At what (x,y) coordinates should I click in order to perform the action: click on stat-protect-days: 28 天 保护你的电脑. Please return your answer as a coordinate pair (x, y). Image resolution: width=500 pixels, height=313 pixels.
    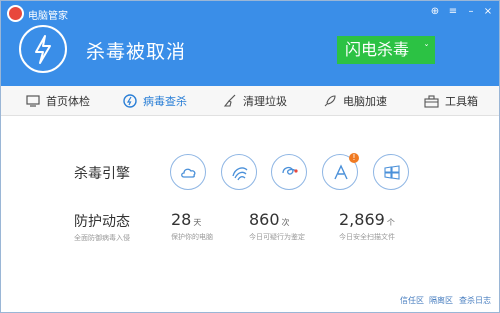
    Looking at the image, I should click on (192, 226).